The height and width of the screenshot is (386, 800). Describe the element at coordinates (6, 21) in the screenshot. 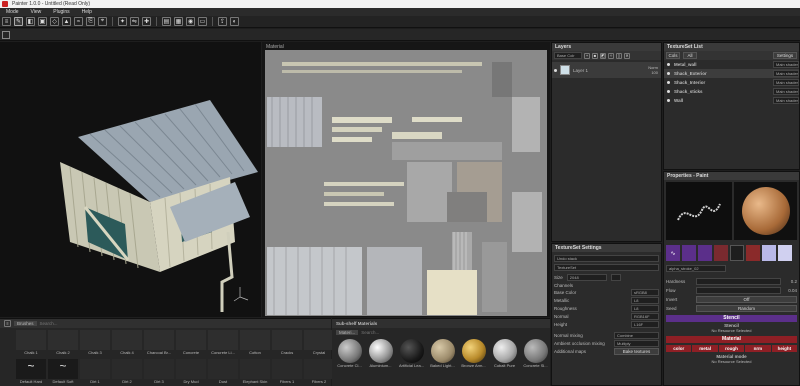

I see `menu-icon: ≡` at that location.